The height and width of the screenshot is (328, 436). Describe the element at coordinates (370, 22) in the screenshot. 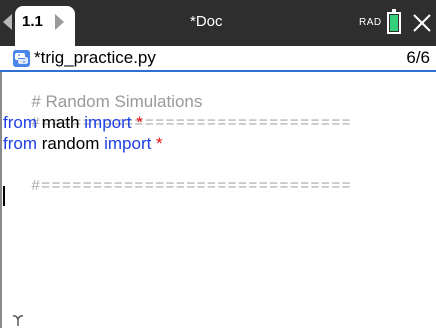

I see `angle-mode-label: RAD` at that location.